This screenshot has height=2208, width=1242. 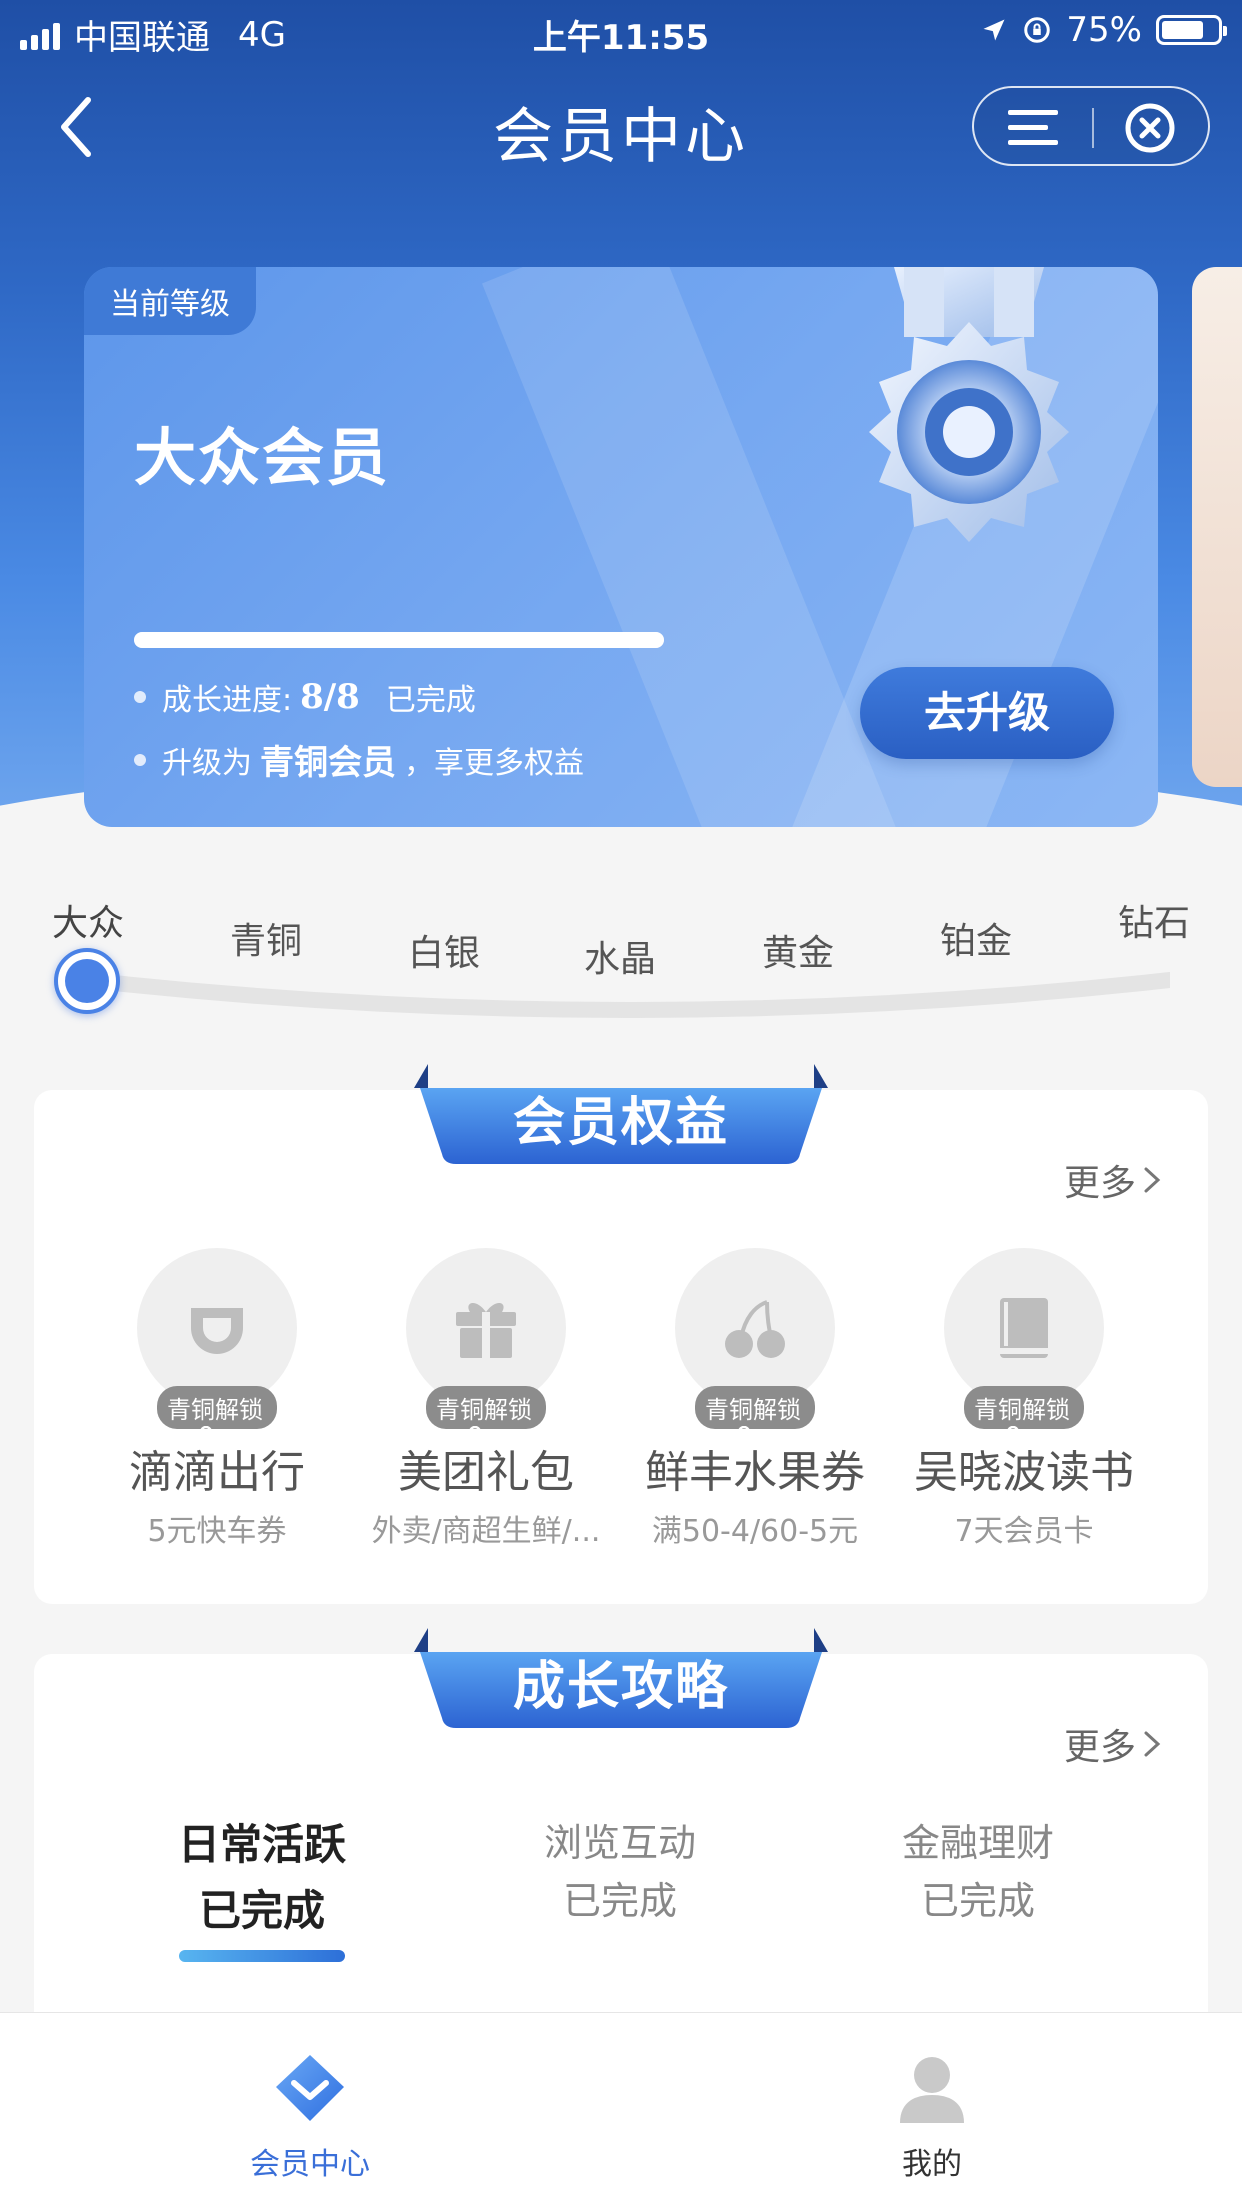 I want to click on tabbar-label: 会员中心, so click(x=310, y=2164).